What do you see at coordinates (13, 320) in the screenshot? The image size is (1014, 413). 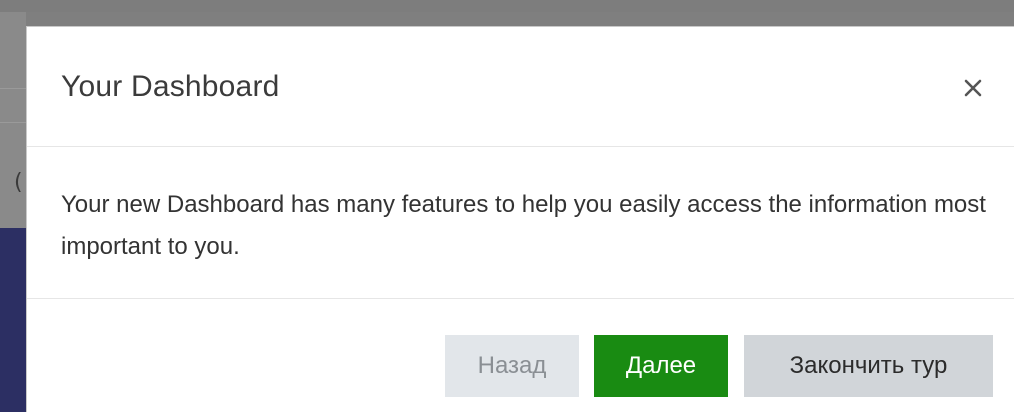 I see `backdrop-dark-panel` at bounding box center [13, 320].